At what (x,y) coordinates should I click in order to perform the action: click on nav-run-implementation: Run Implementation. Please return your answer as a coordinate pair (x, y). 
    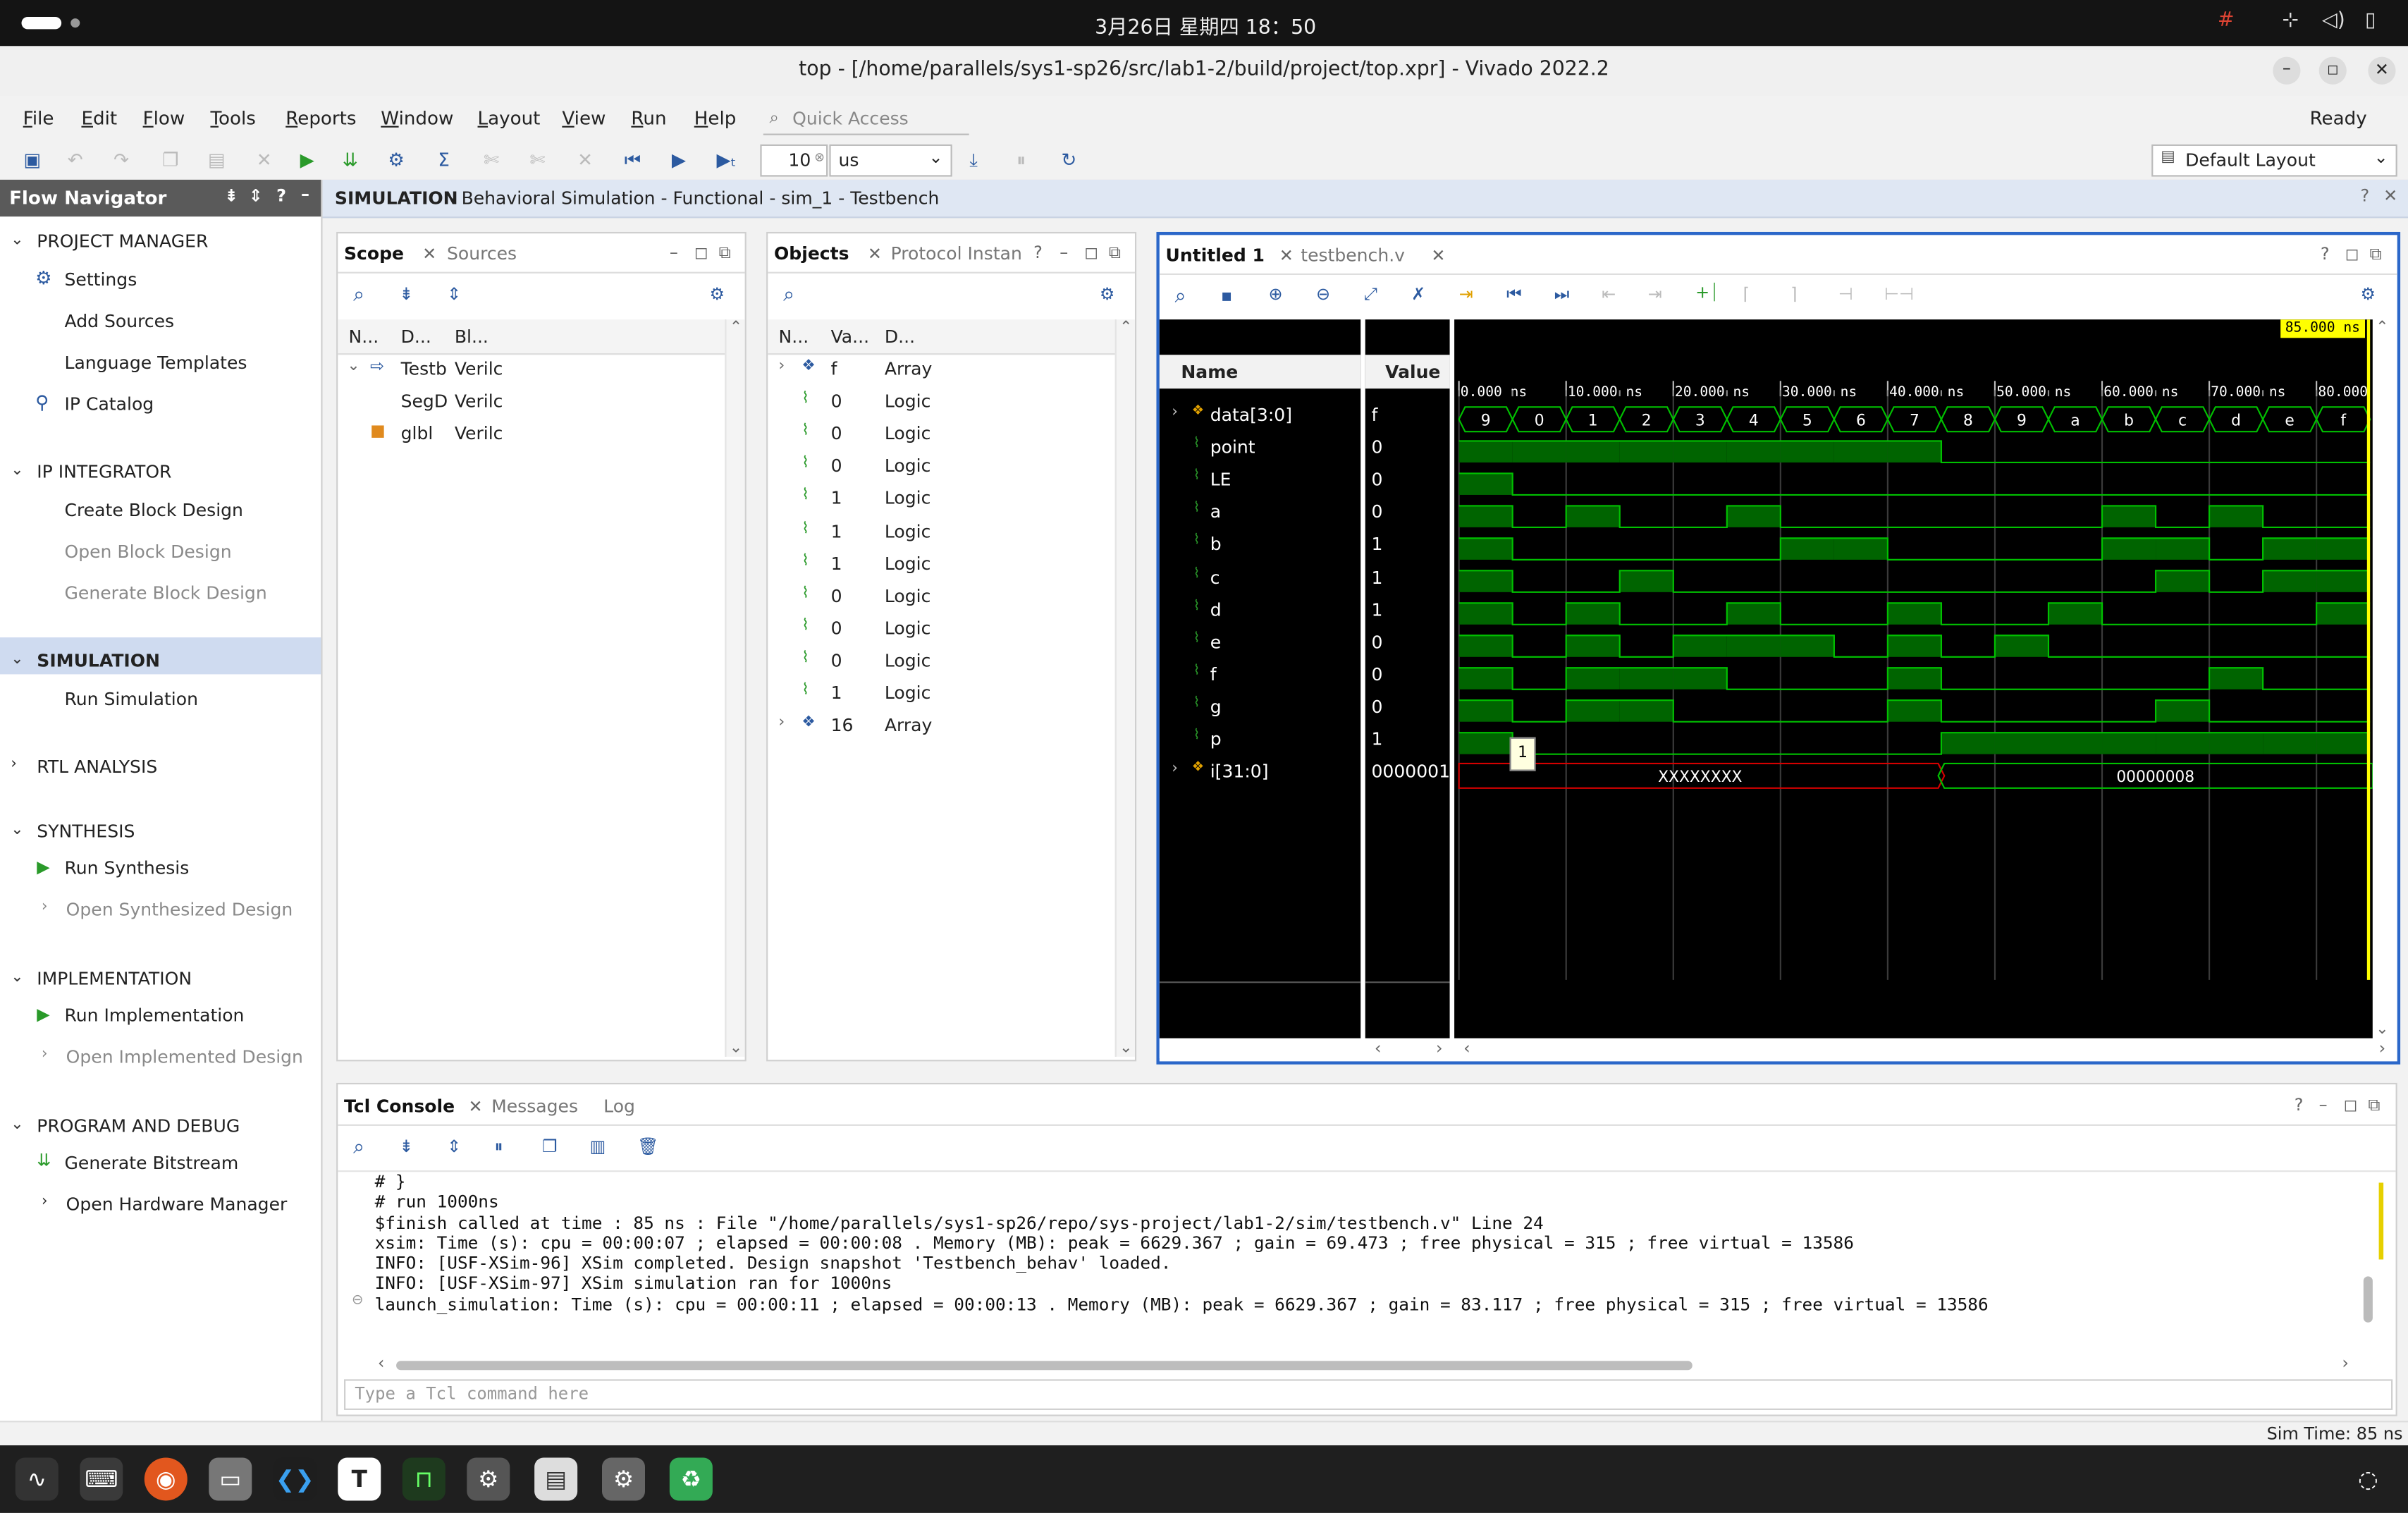
    Looking at the image, I should click on (154, 1016).